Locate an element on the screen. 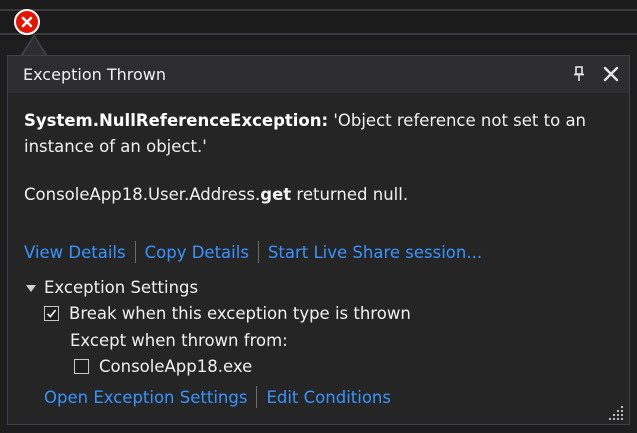 The height and width of the screenshot is (433, 637). null-source-member: get is located at coordinates (276, 194).